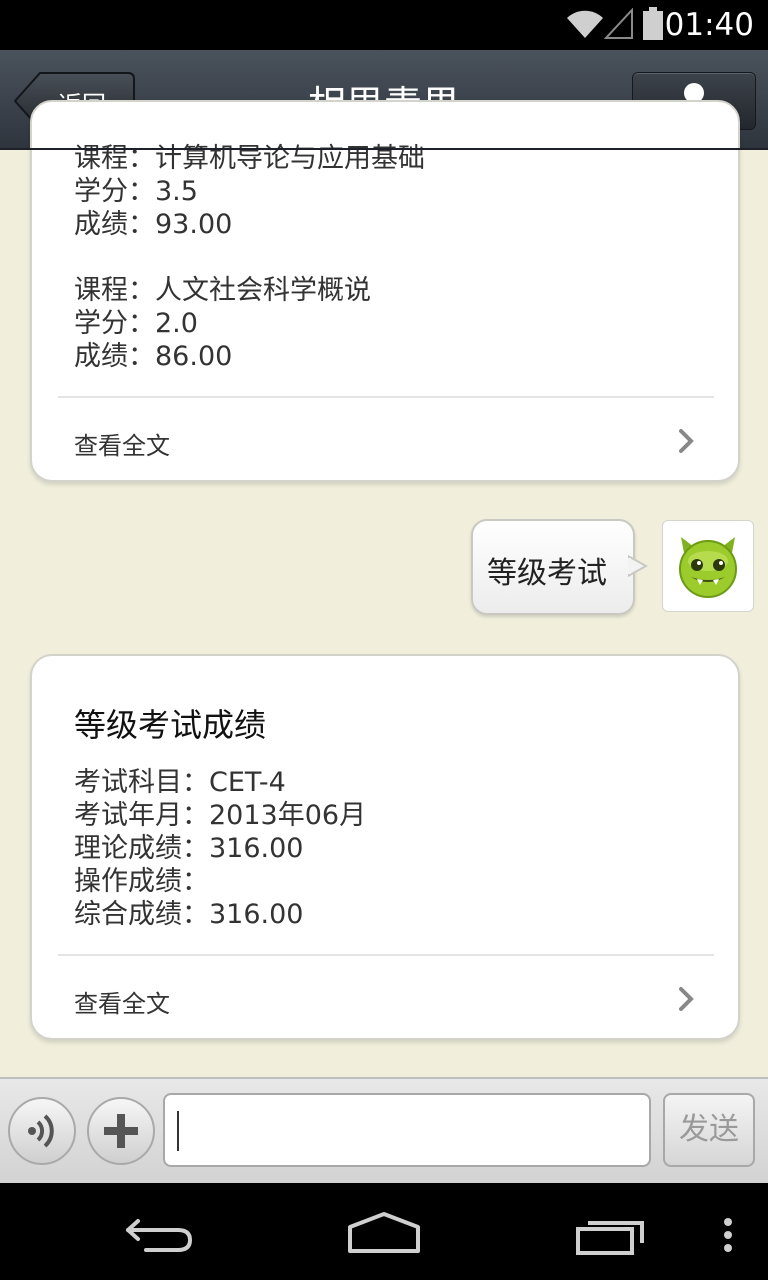  What do you see at coordinates (141, 881) in the screenshot?
I see `card-line: 操作成绩：` at bounding box center [141, 881].